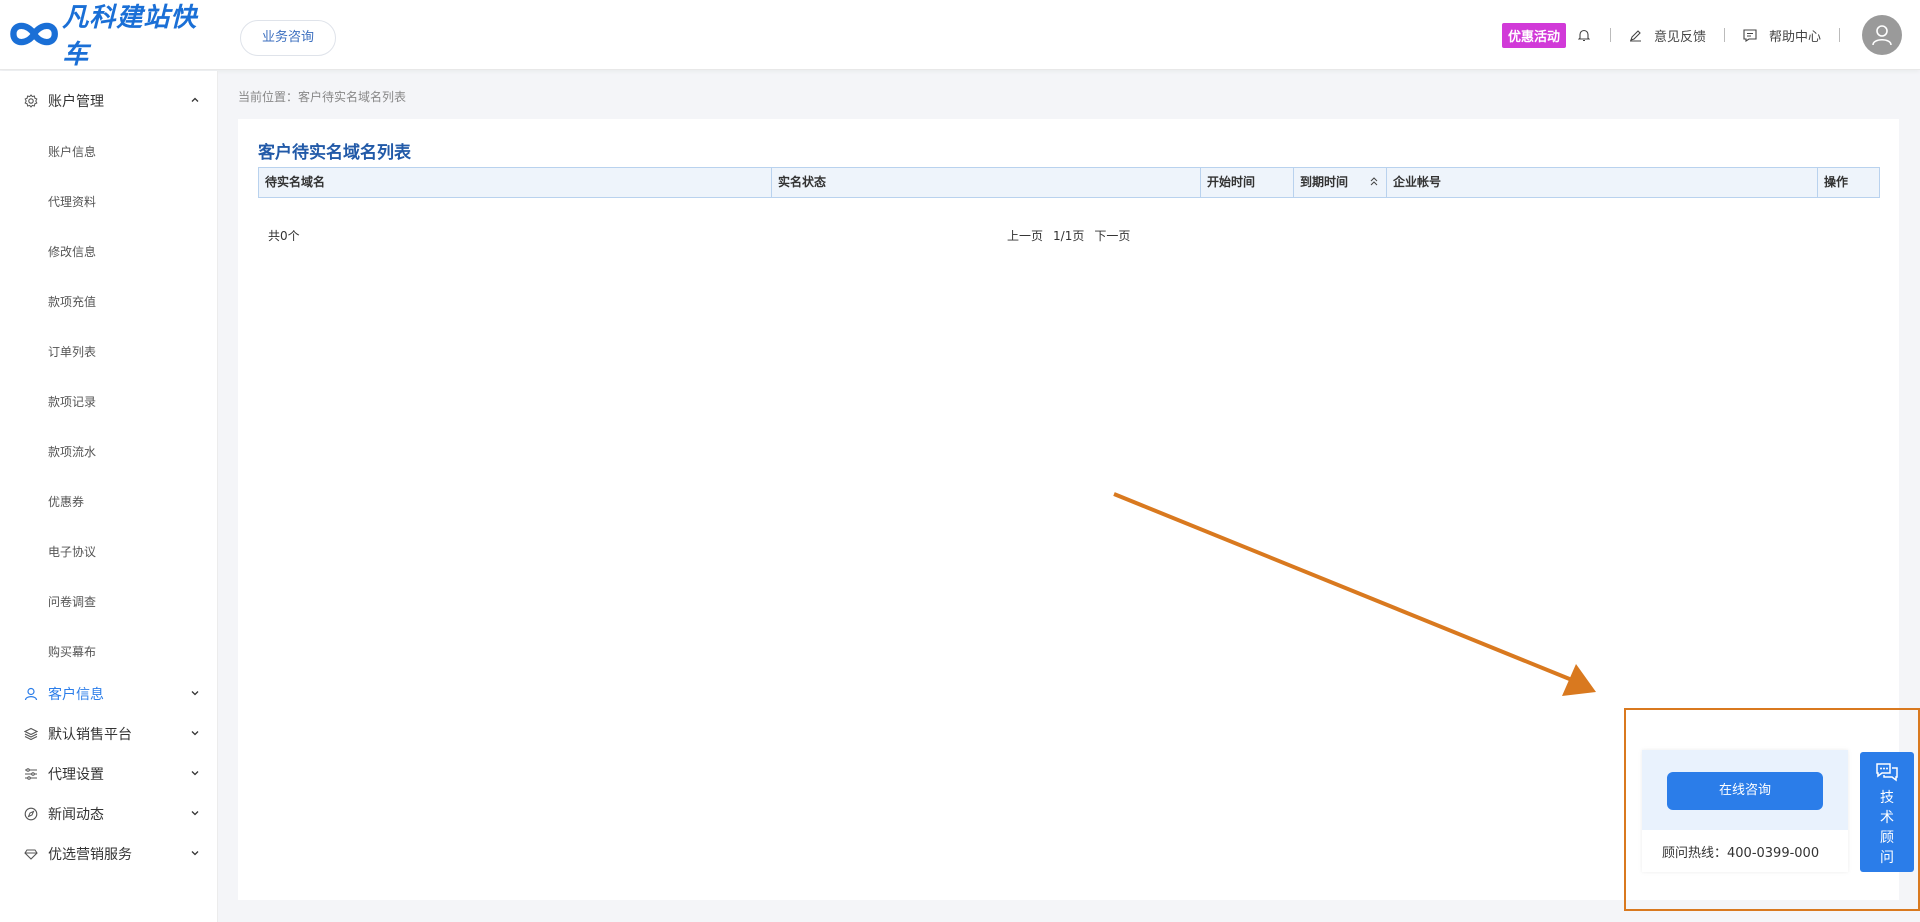  What do you see at coordinates (72, 651) in the screenshot?
I see `sidebar-item-buy-curtain: 购买幕布` at bounding box center [72, 651].